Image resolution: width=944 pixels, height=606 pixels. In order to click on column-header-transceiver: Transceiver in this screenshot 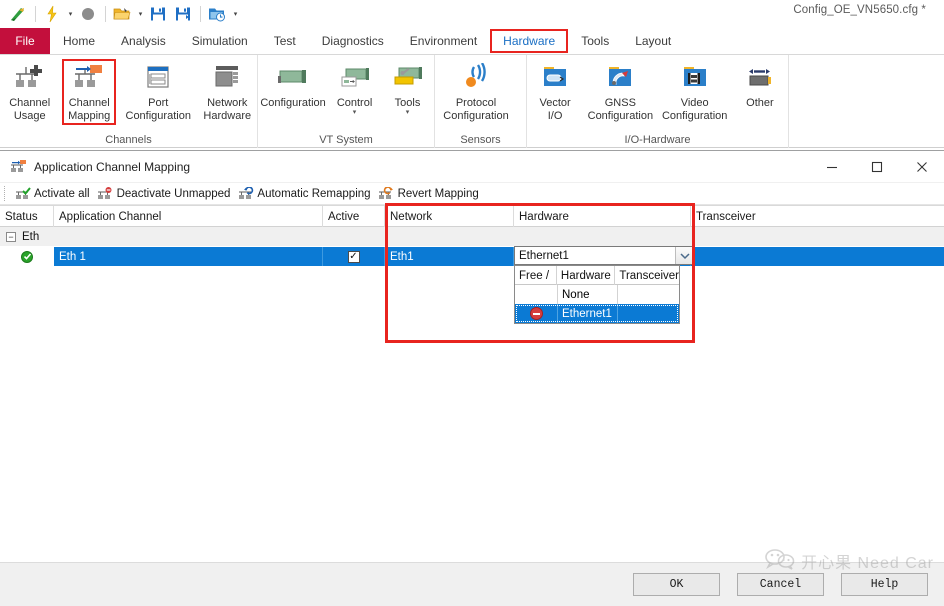, I will do `click(817, 216)`.